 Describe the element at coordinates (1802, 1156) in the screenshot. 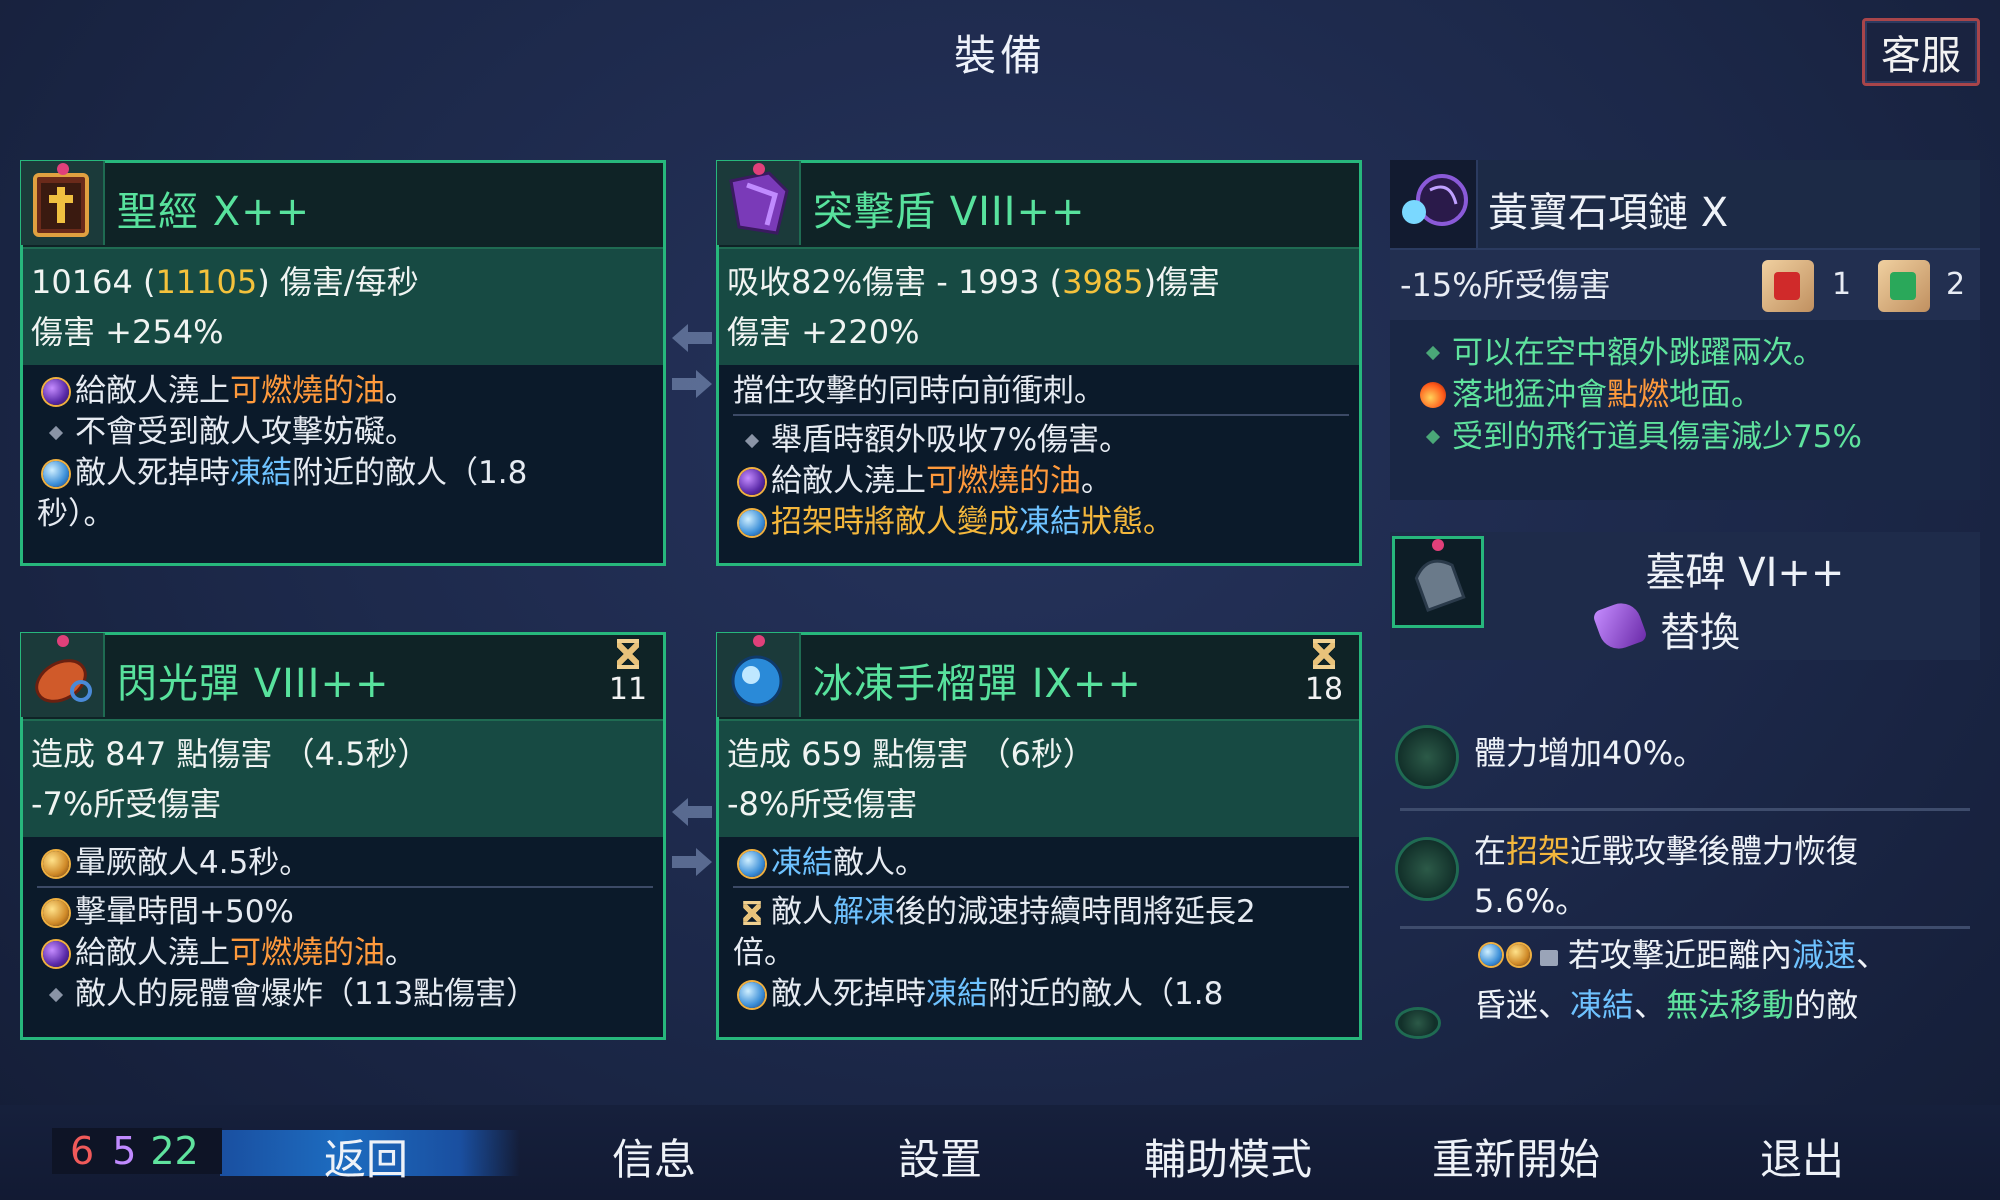

I see `menu-quit: 退出` at that location.